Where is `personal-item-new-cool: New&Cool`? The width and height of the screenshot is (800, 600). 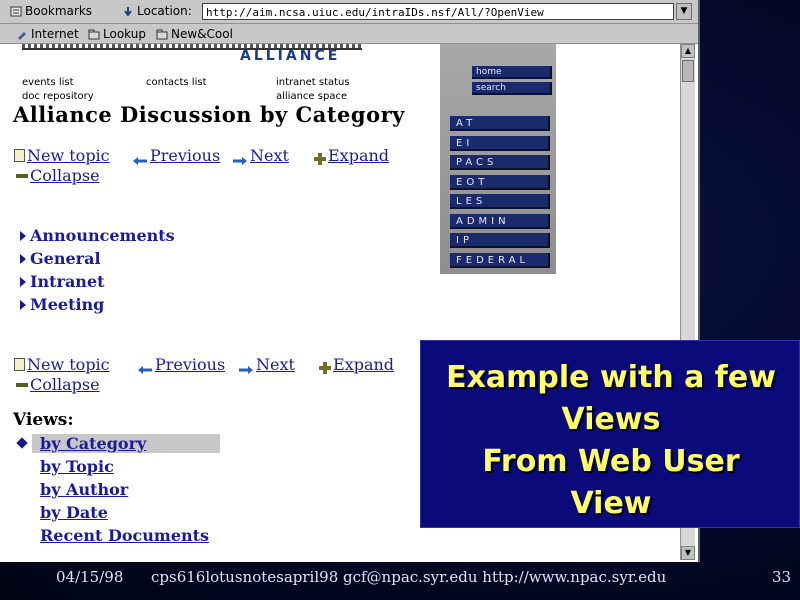 personal-item-new-cool: New&Cool is located at coordinates (194, 34).